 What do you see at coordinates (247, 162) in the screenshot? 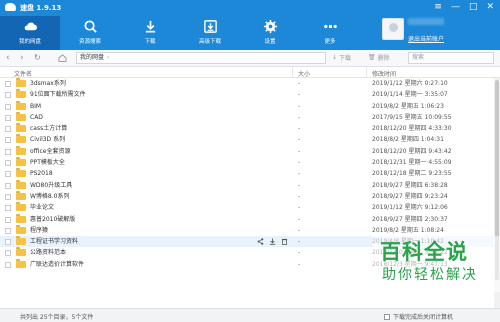
I see `table-row: PPT模板大全 - 2018/12/31 星期一 4:55:09` at bounding box center [247, 162].